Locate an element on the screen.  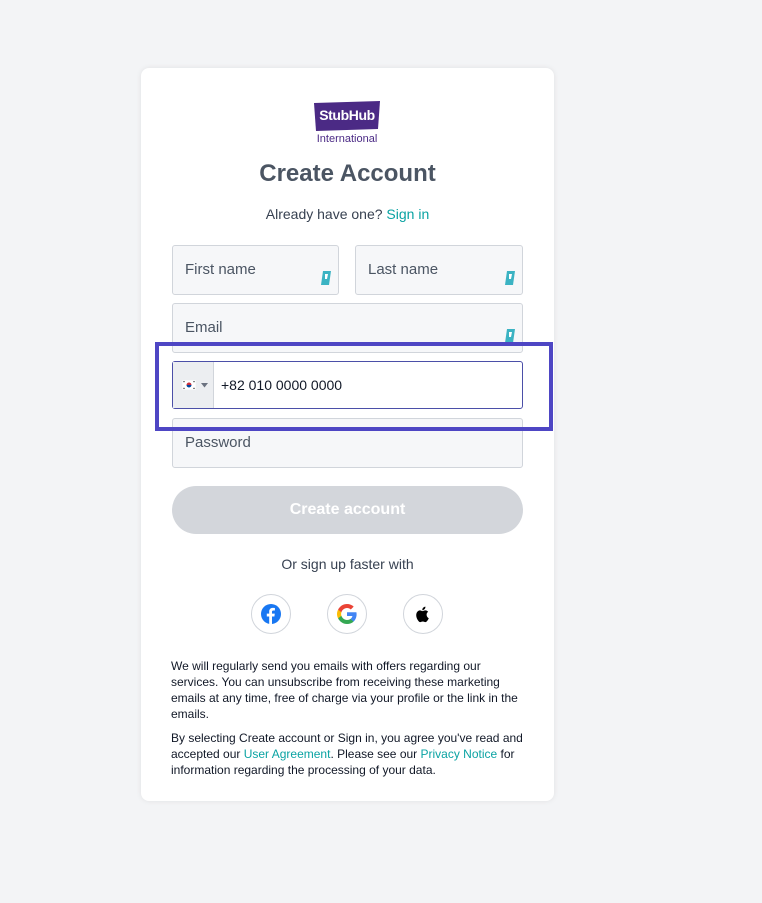
facebook-icon is located at coordinates (271, 614).